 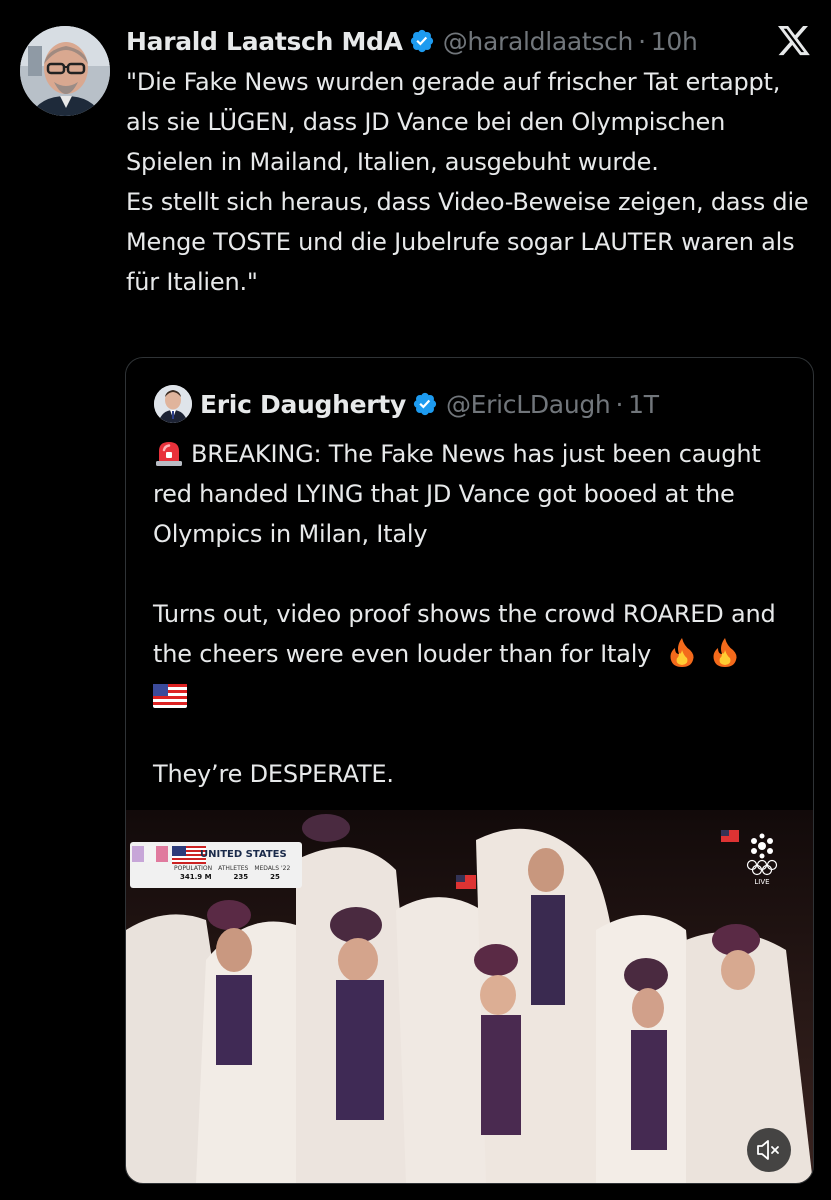 What do you see at coordinates (643, 404) in the screenshot?
I see `quoted-timestamp: 1T` at bounding box center [643, 404].